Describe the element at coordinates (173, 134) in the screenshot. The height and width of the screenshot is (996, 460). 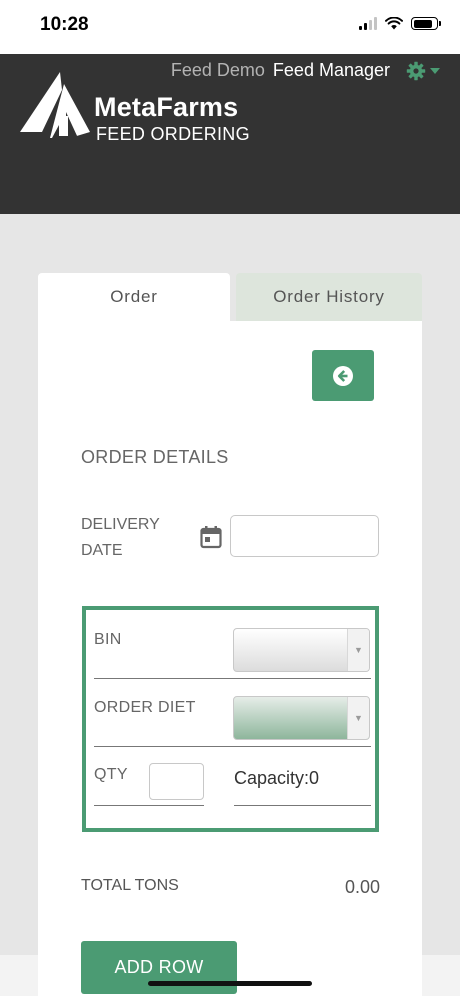
I see `brand-subtitle: FEED ORDERING` at that location.